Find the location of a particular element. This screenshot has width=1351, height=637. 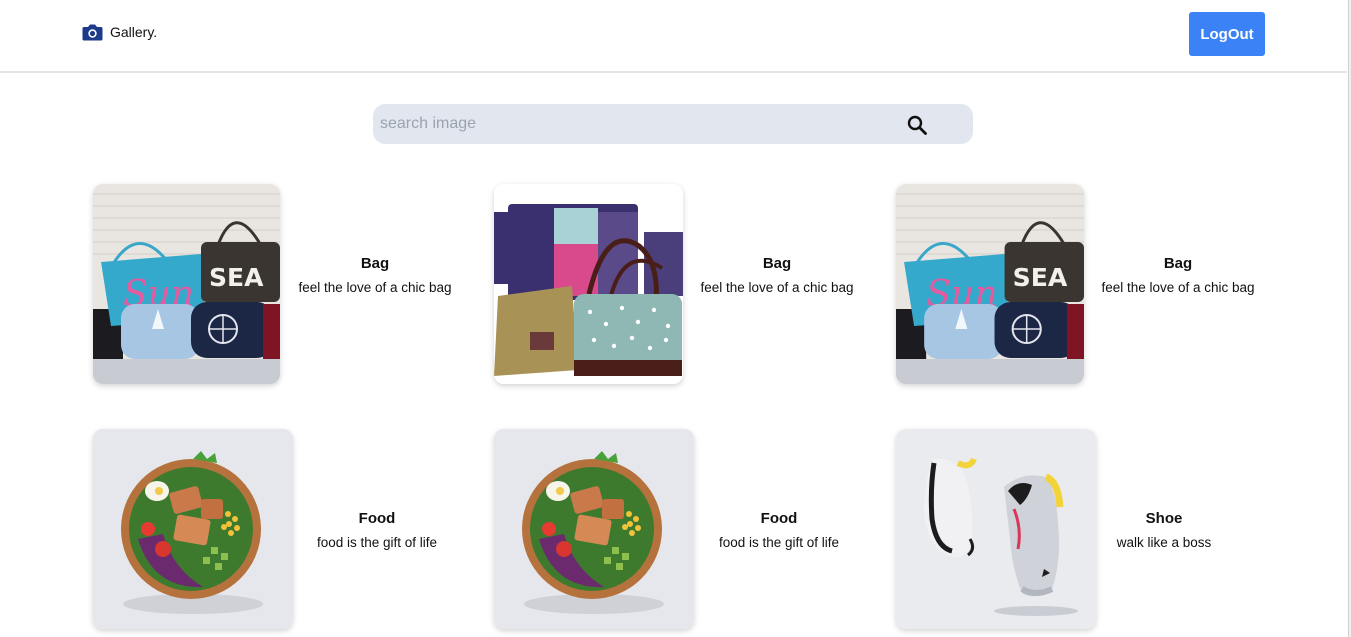

brand-label: Gallery. is located at coordinates (134, 32).